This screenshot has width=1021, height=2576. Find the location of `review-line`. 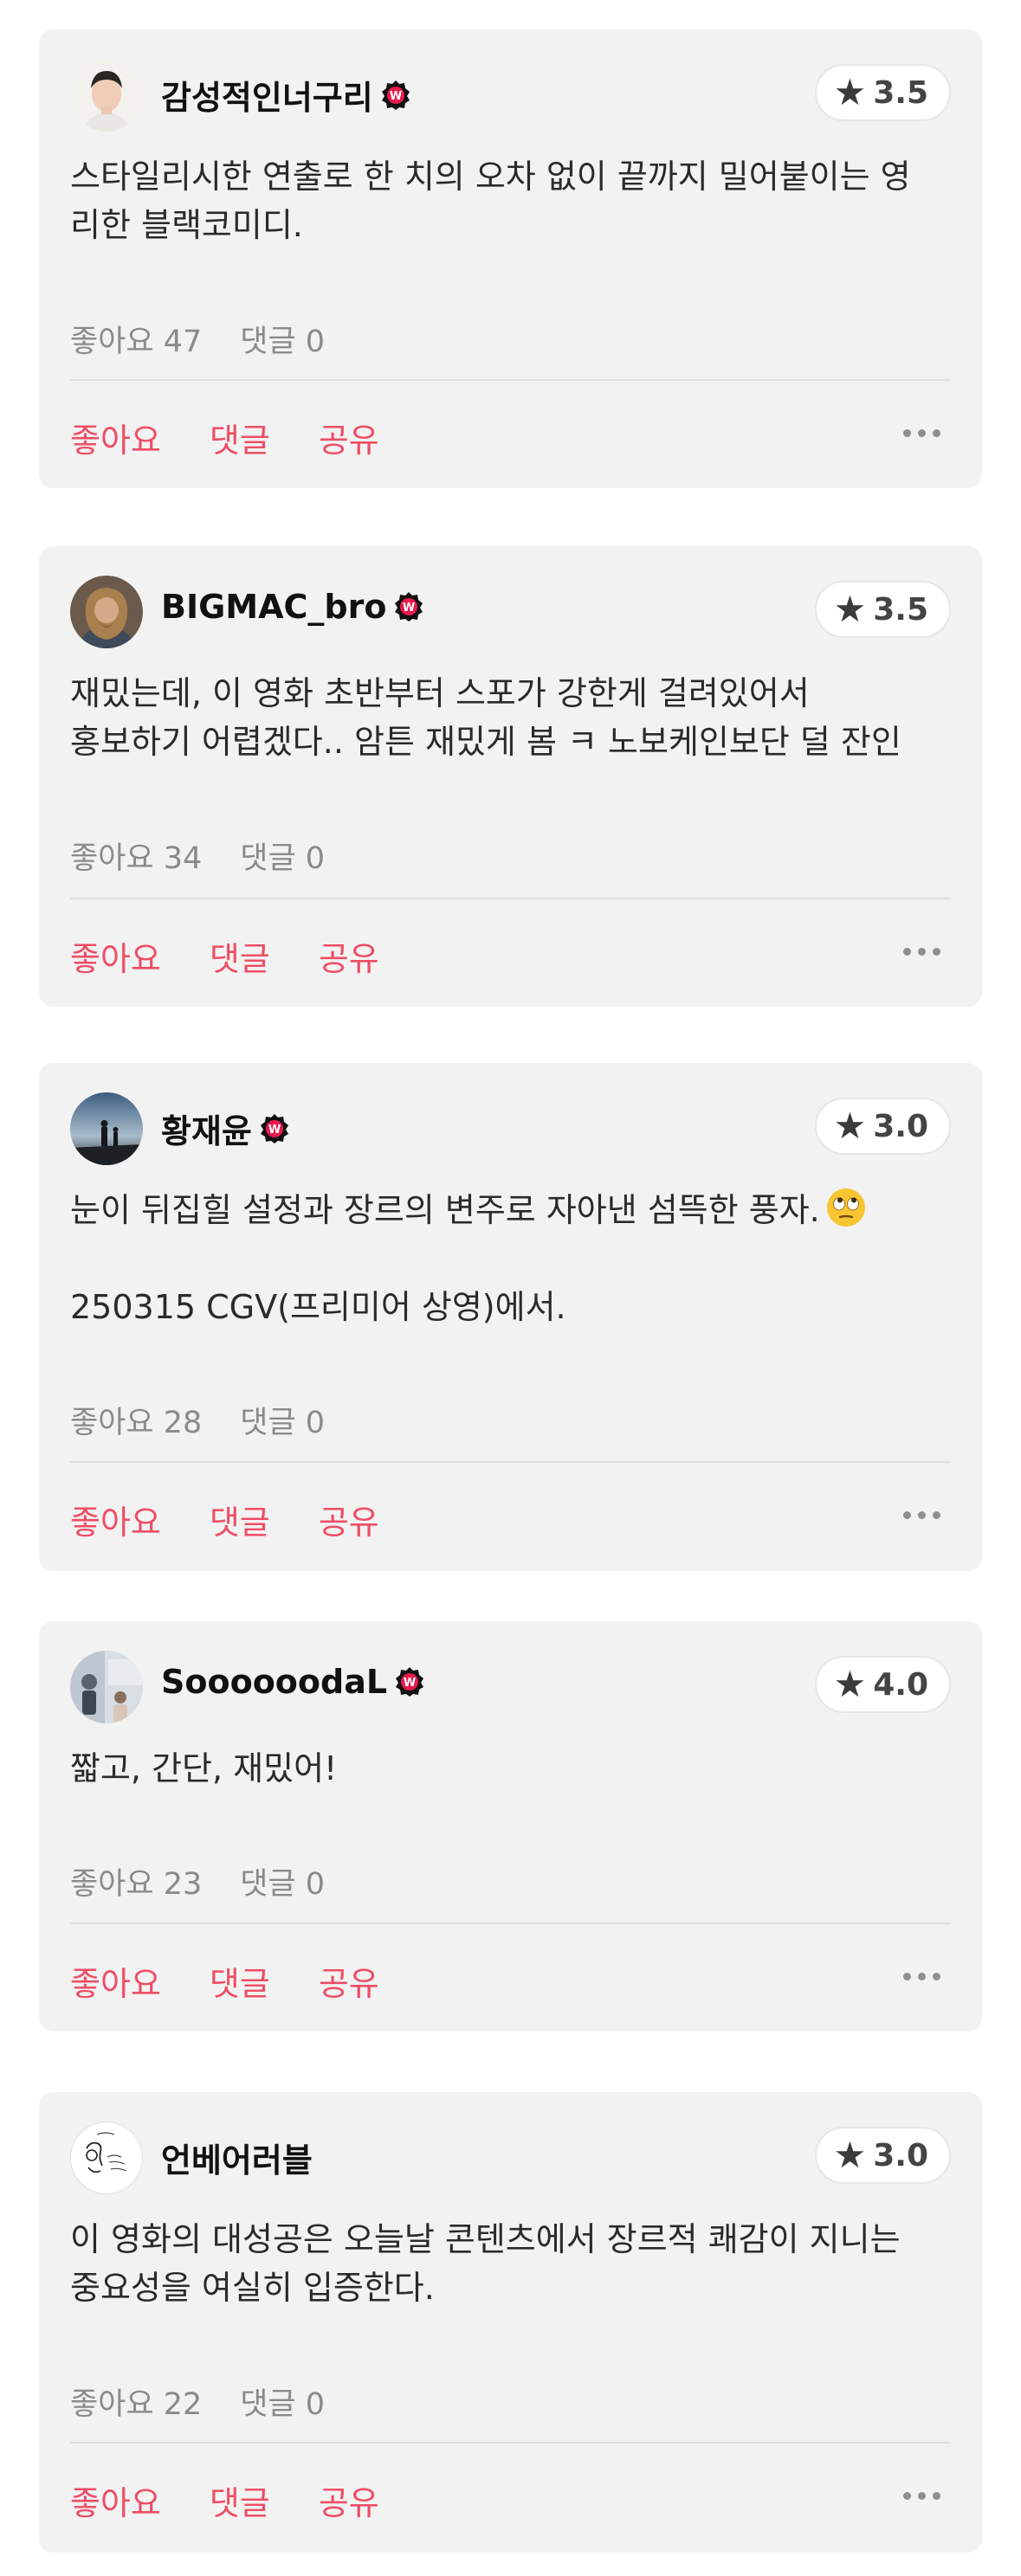

review-line is located at coordinates (510, 1258).